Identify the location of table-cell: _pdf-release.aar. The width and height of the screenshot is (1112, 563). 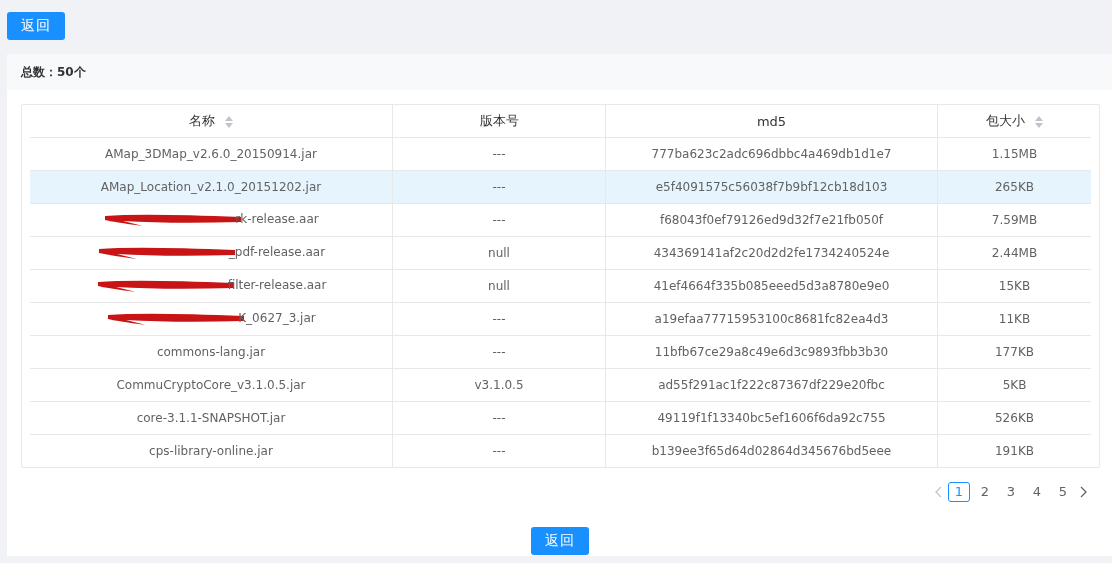
(277, 251).